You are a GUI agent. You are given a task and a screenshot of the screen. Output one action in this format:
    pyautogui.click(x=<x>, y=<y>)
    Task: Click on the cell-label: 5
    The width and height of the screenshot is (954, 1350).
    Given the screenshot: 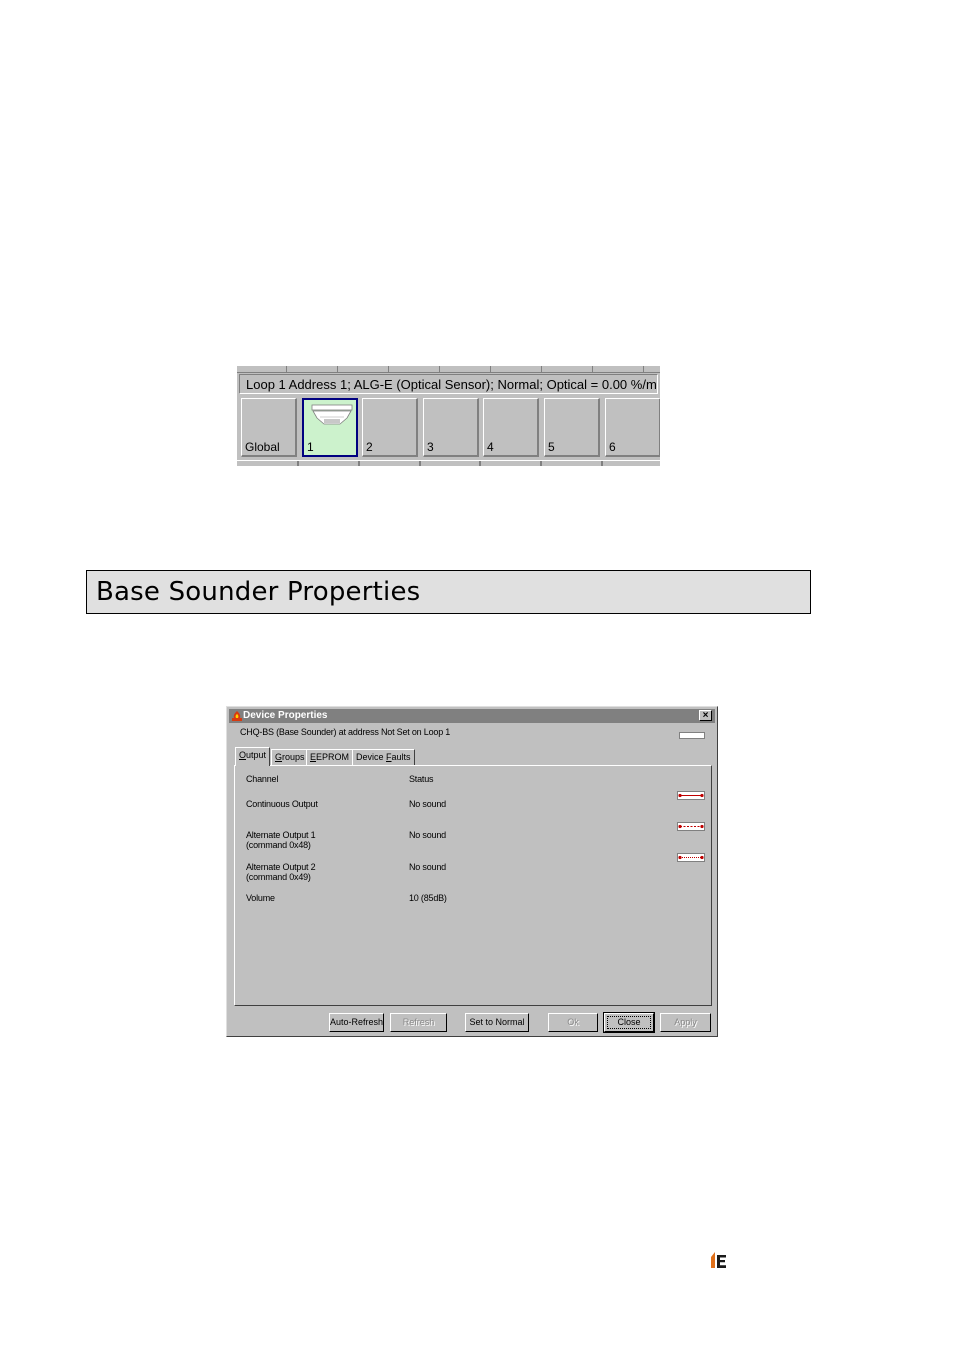 What is the action you would take?
    pyautogui.click(x=551, y=447)
    